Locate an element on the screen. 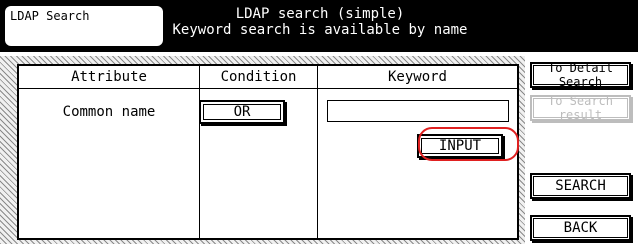 This screenshot has height=244, width=638. screen-title: LDAP Search is located at coordinates (50, 16).